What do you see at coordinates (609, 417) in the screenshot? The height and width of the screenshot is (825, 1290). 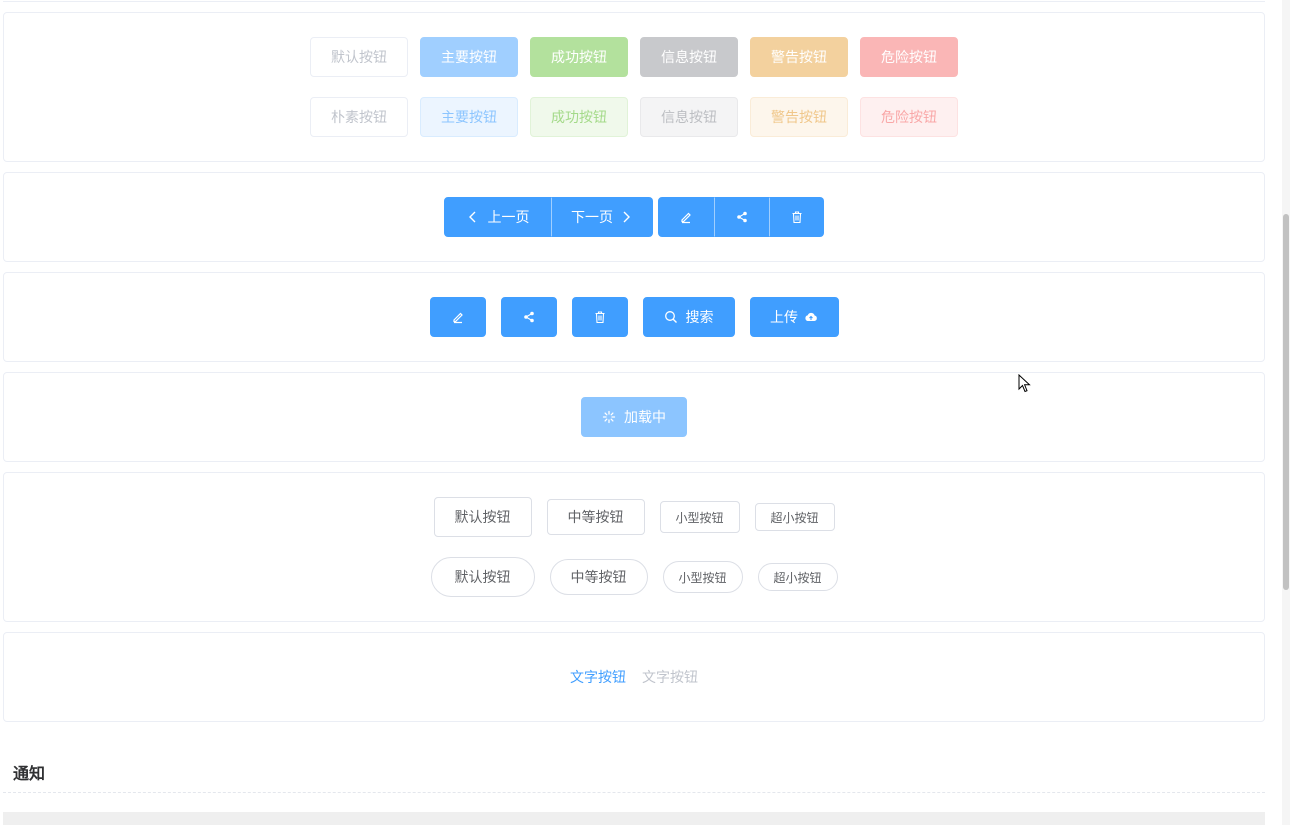 I see `loading-spinner-icon` at bounding box center [609, 417].